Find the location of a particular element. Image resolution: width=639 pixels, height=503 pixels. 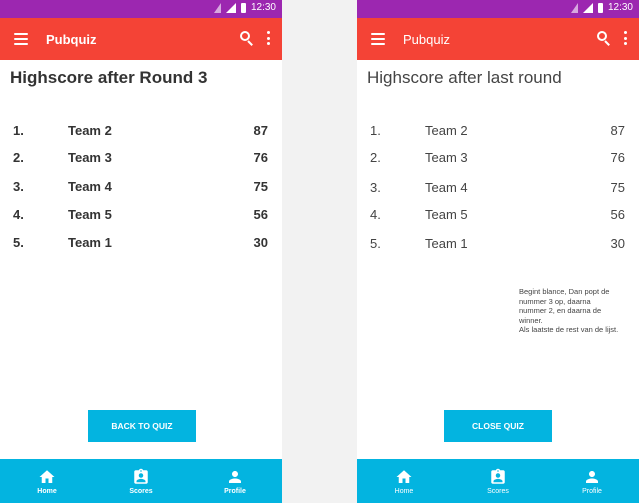

back-to-quiz-button: BACK TO QUIZ is located at coordinates (142, 426).